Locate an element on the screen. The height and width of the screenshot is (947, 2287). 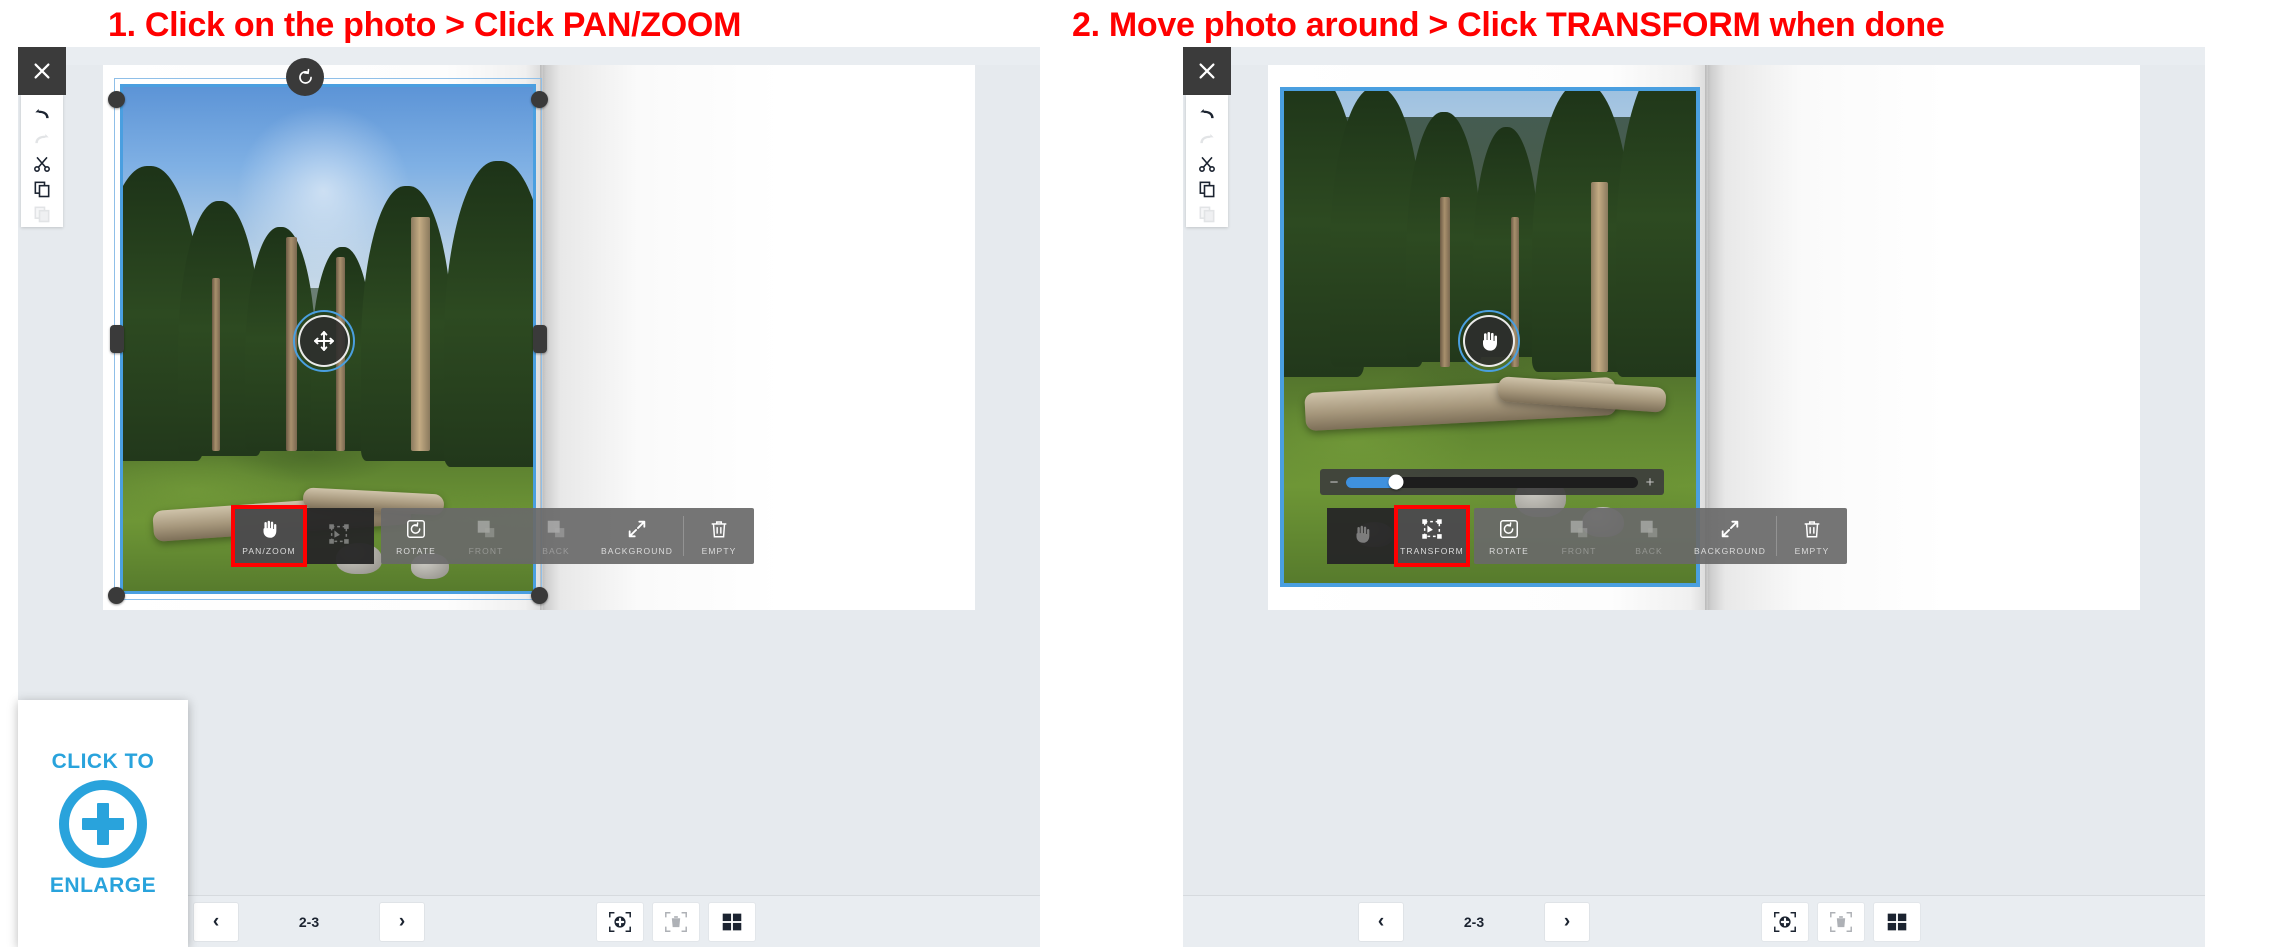
zoom-in-button: + is located at coordinates (1650, 482).